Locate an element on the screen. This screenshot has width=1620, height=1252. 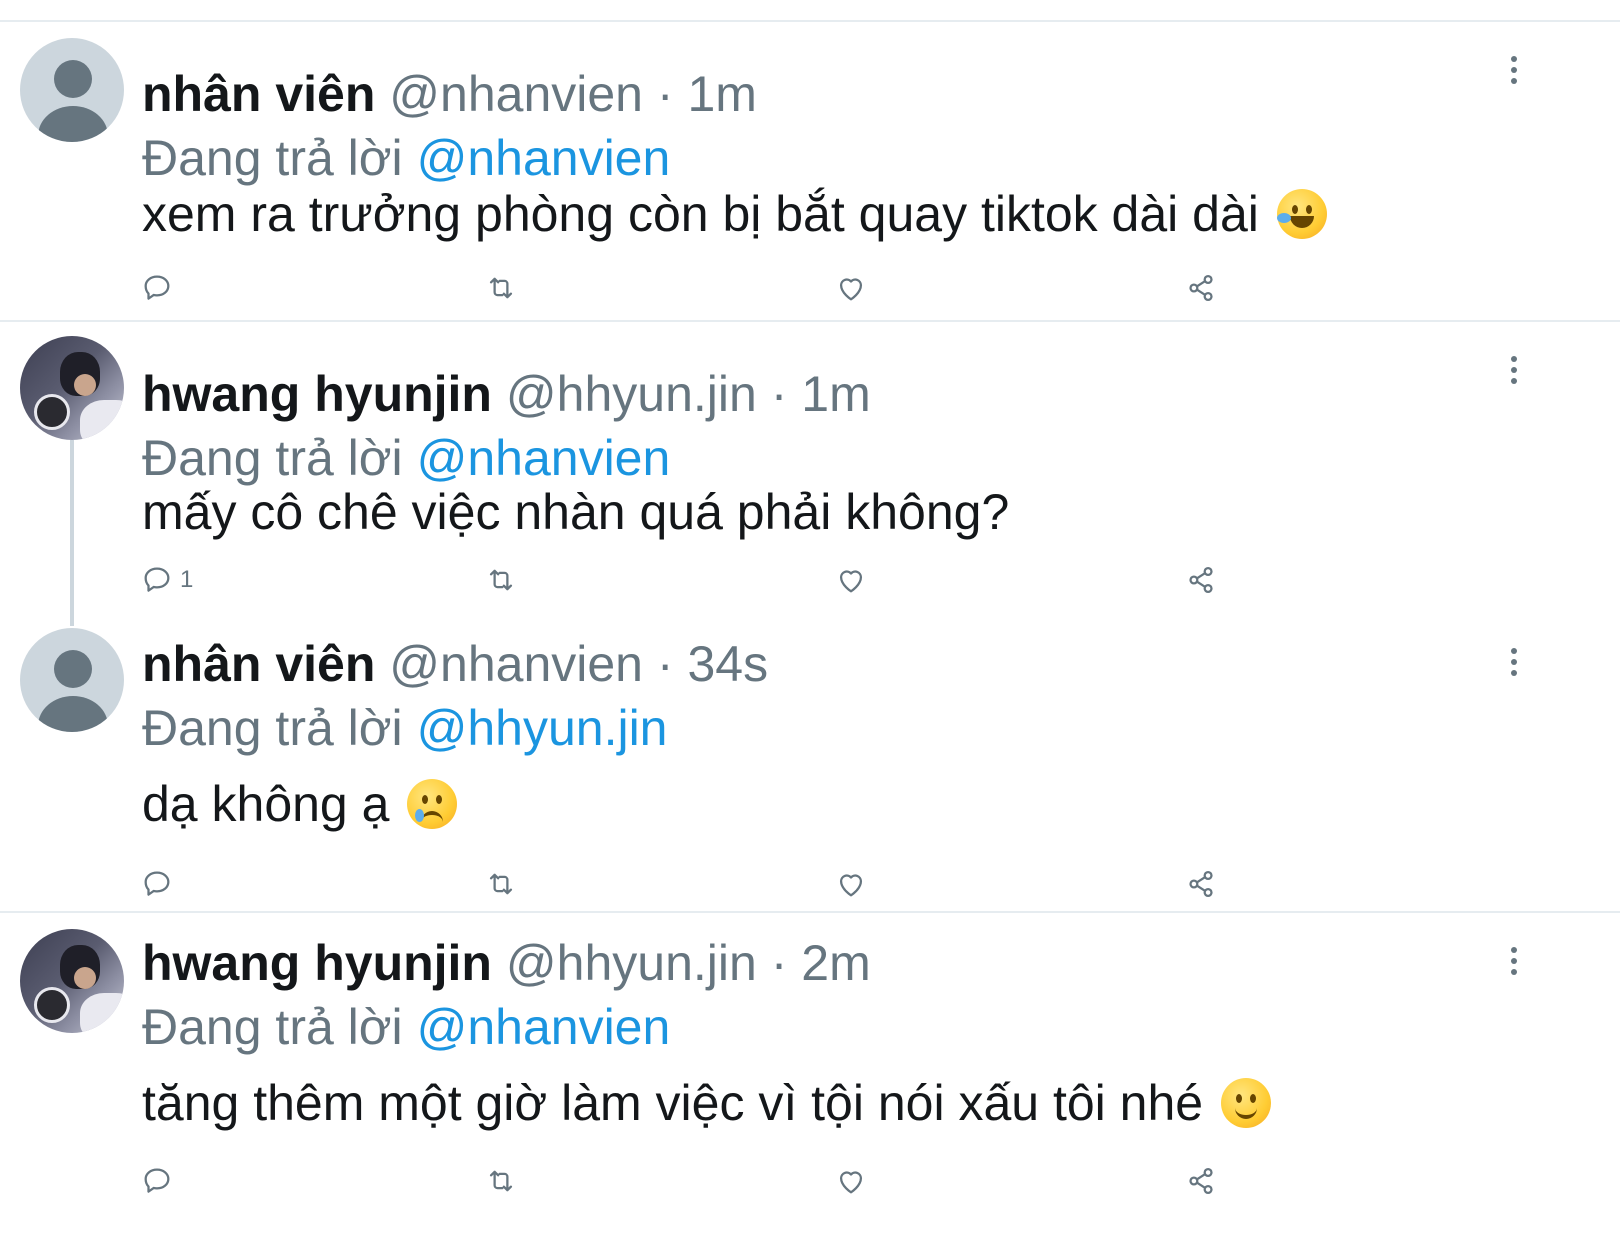
tweet-actions: 1 is located at coordinates (810, 580).